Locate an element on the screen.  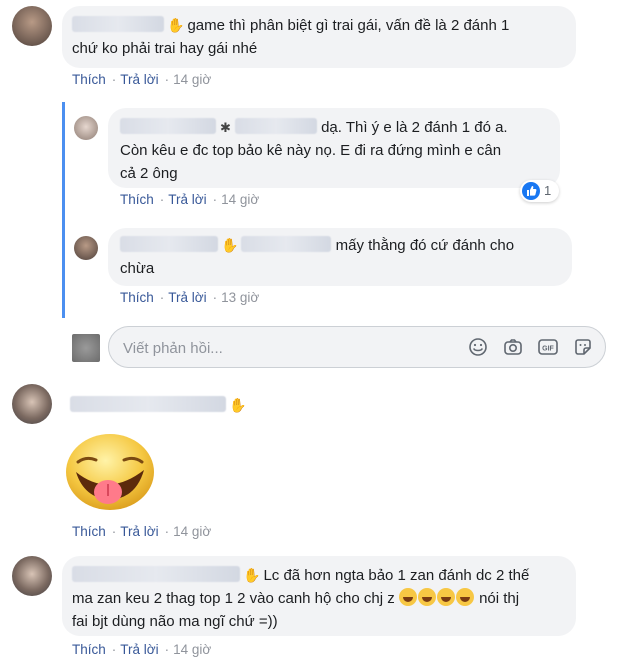
reply-thread-line is located at coordinates (63, 210).